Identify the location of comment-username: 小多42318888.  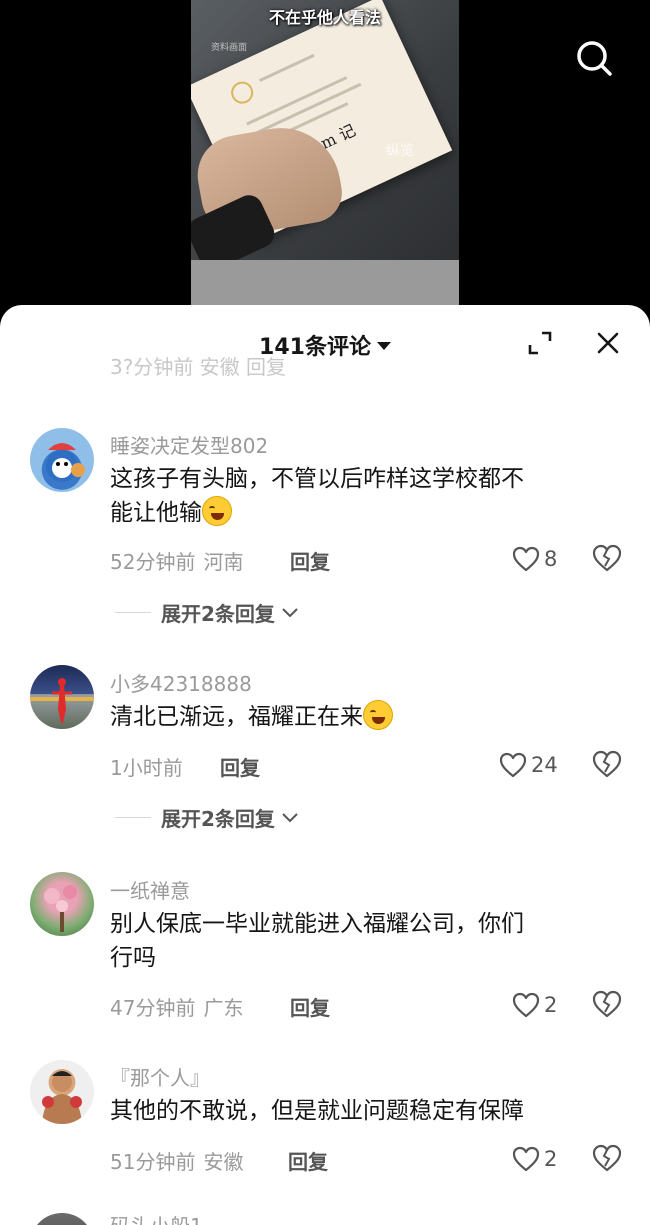
(181, 682).